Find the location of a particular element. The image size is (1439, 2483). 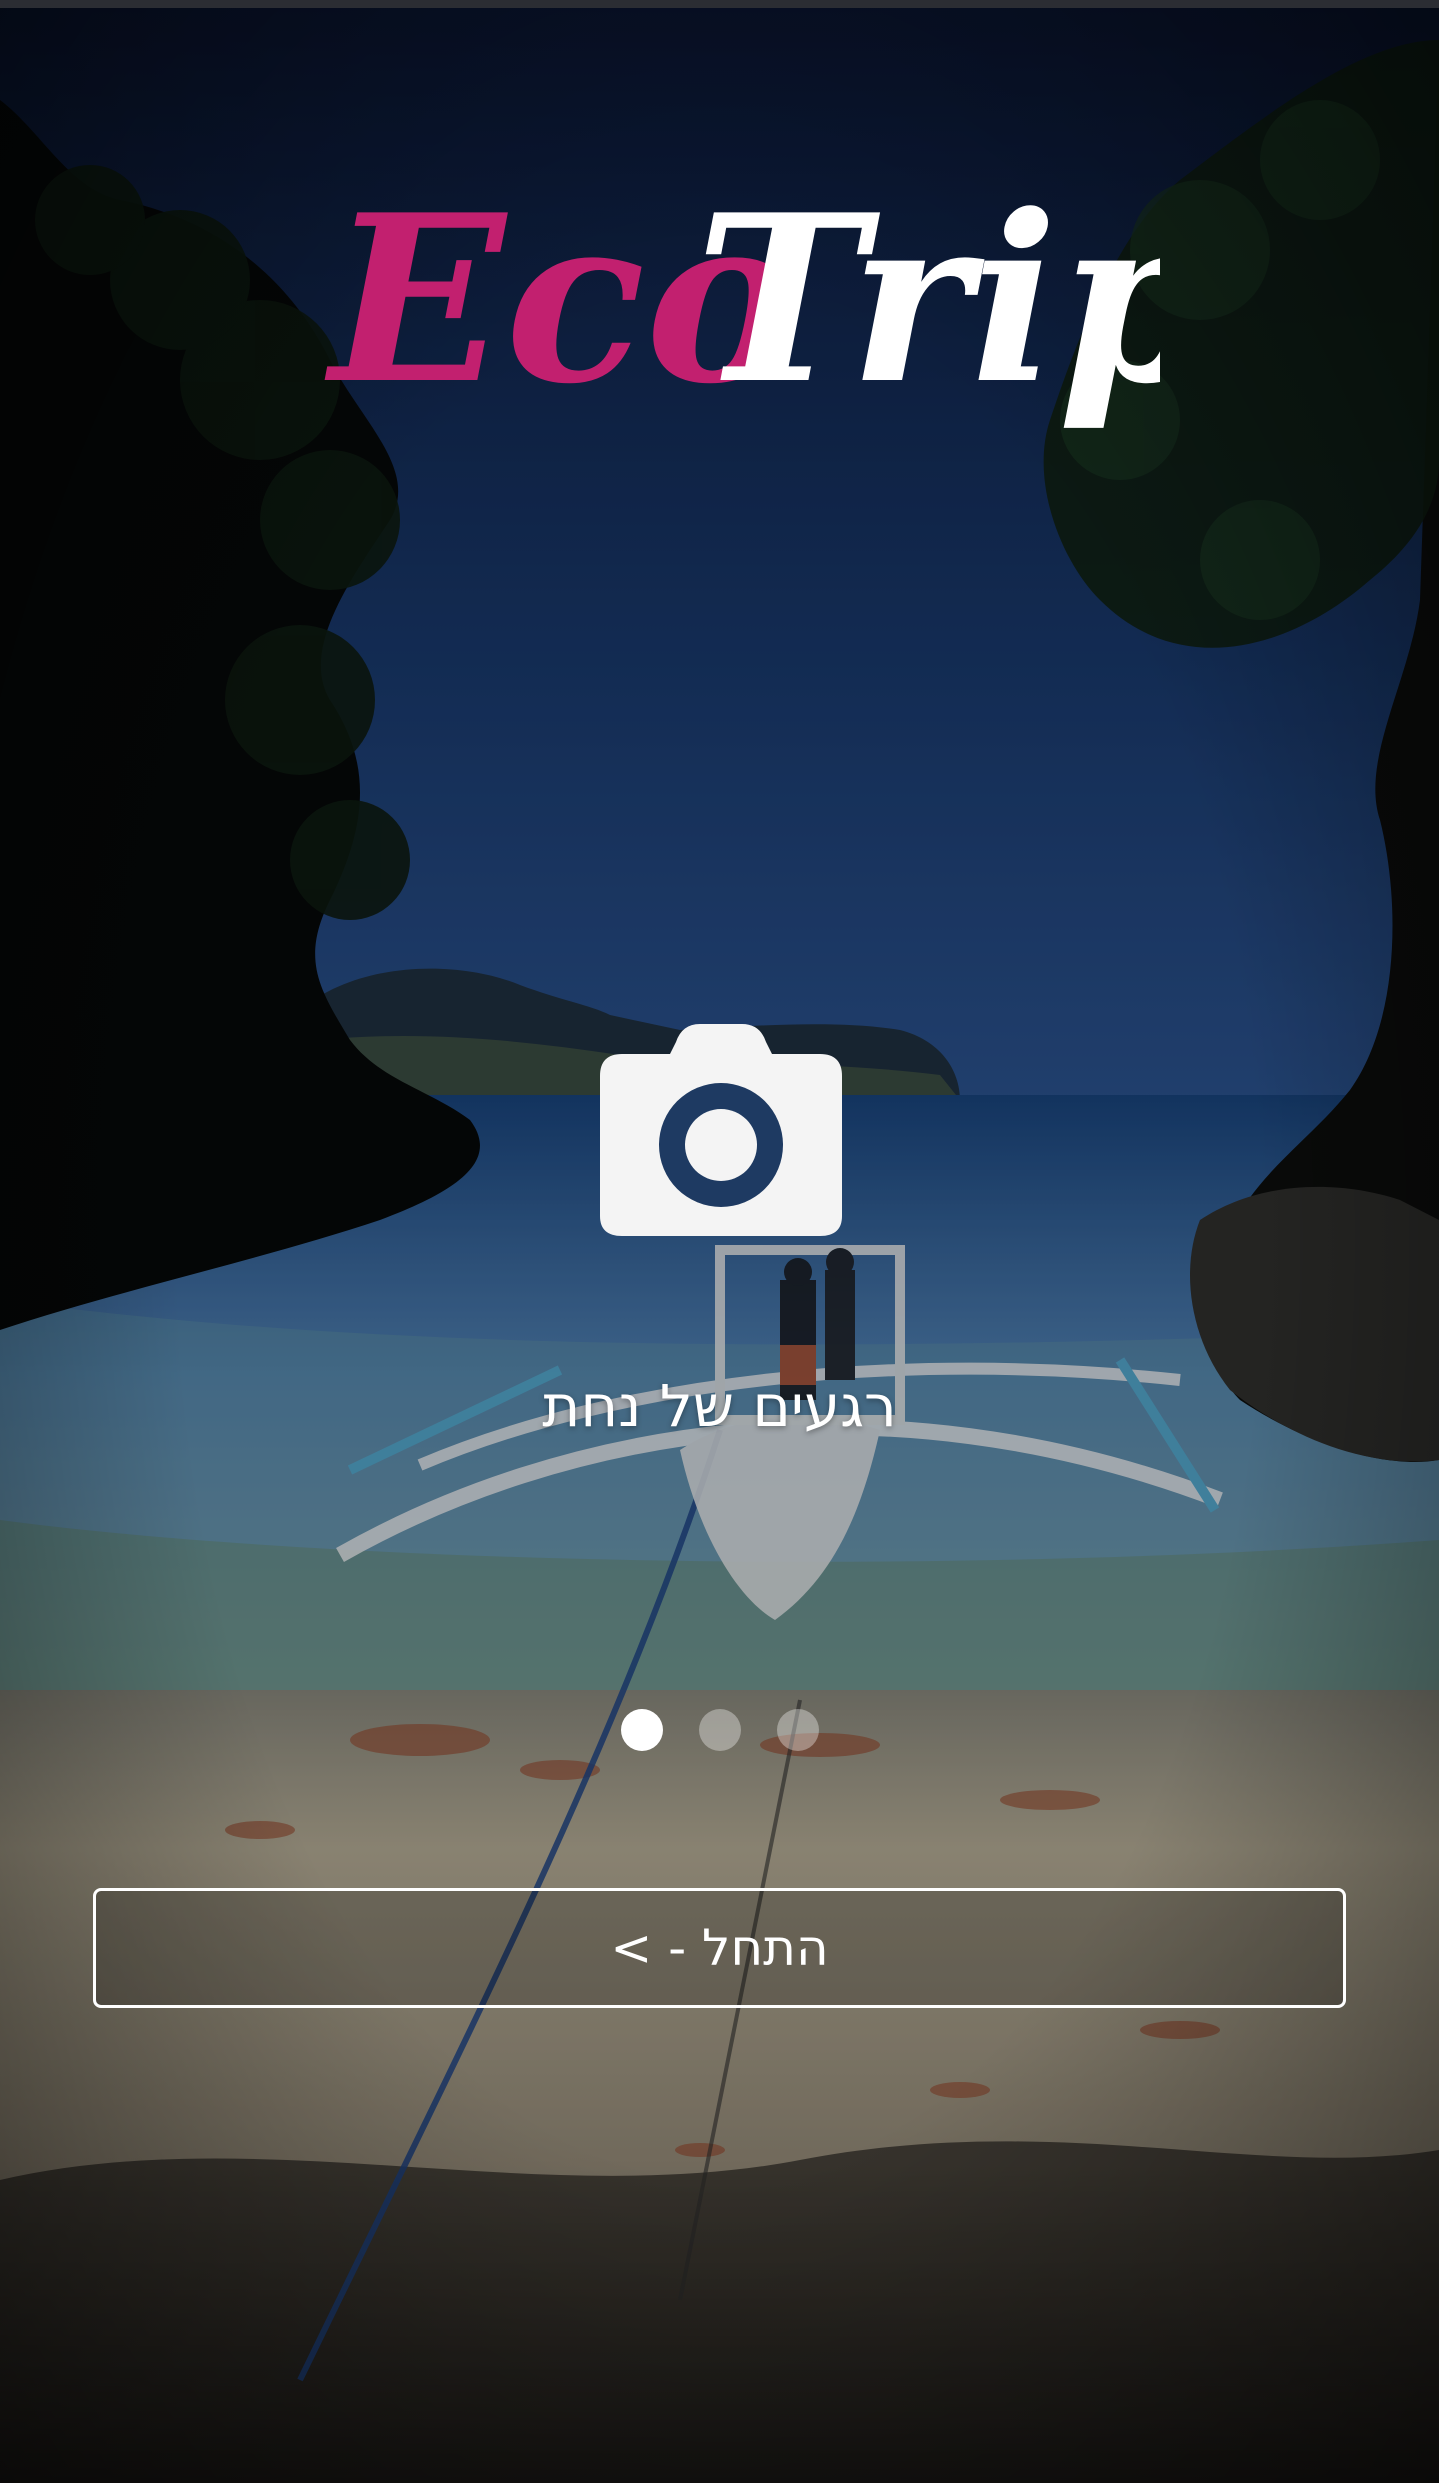

start-button-label: התחל - > is located at coordinates (719, 1948).